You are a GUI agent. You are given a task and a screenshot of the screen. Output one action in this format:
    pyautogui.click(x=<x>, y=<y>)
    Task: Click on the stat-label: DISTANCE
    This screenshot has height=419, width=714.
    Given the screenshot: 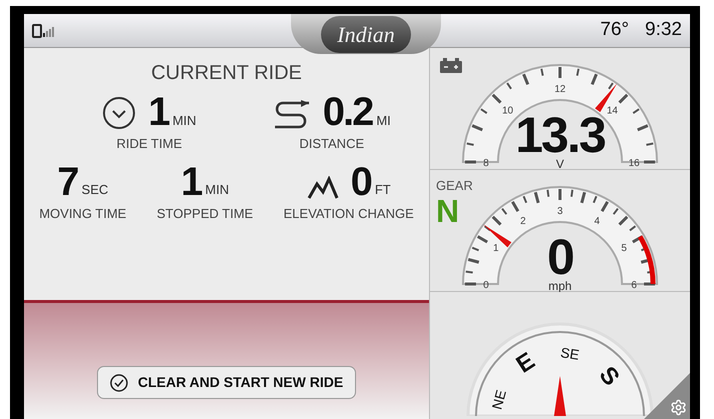 What is the action you would take?
    pyautogui.click(x=331, y=144)
    